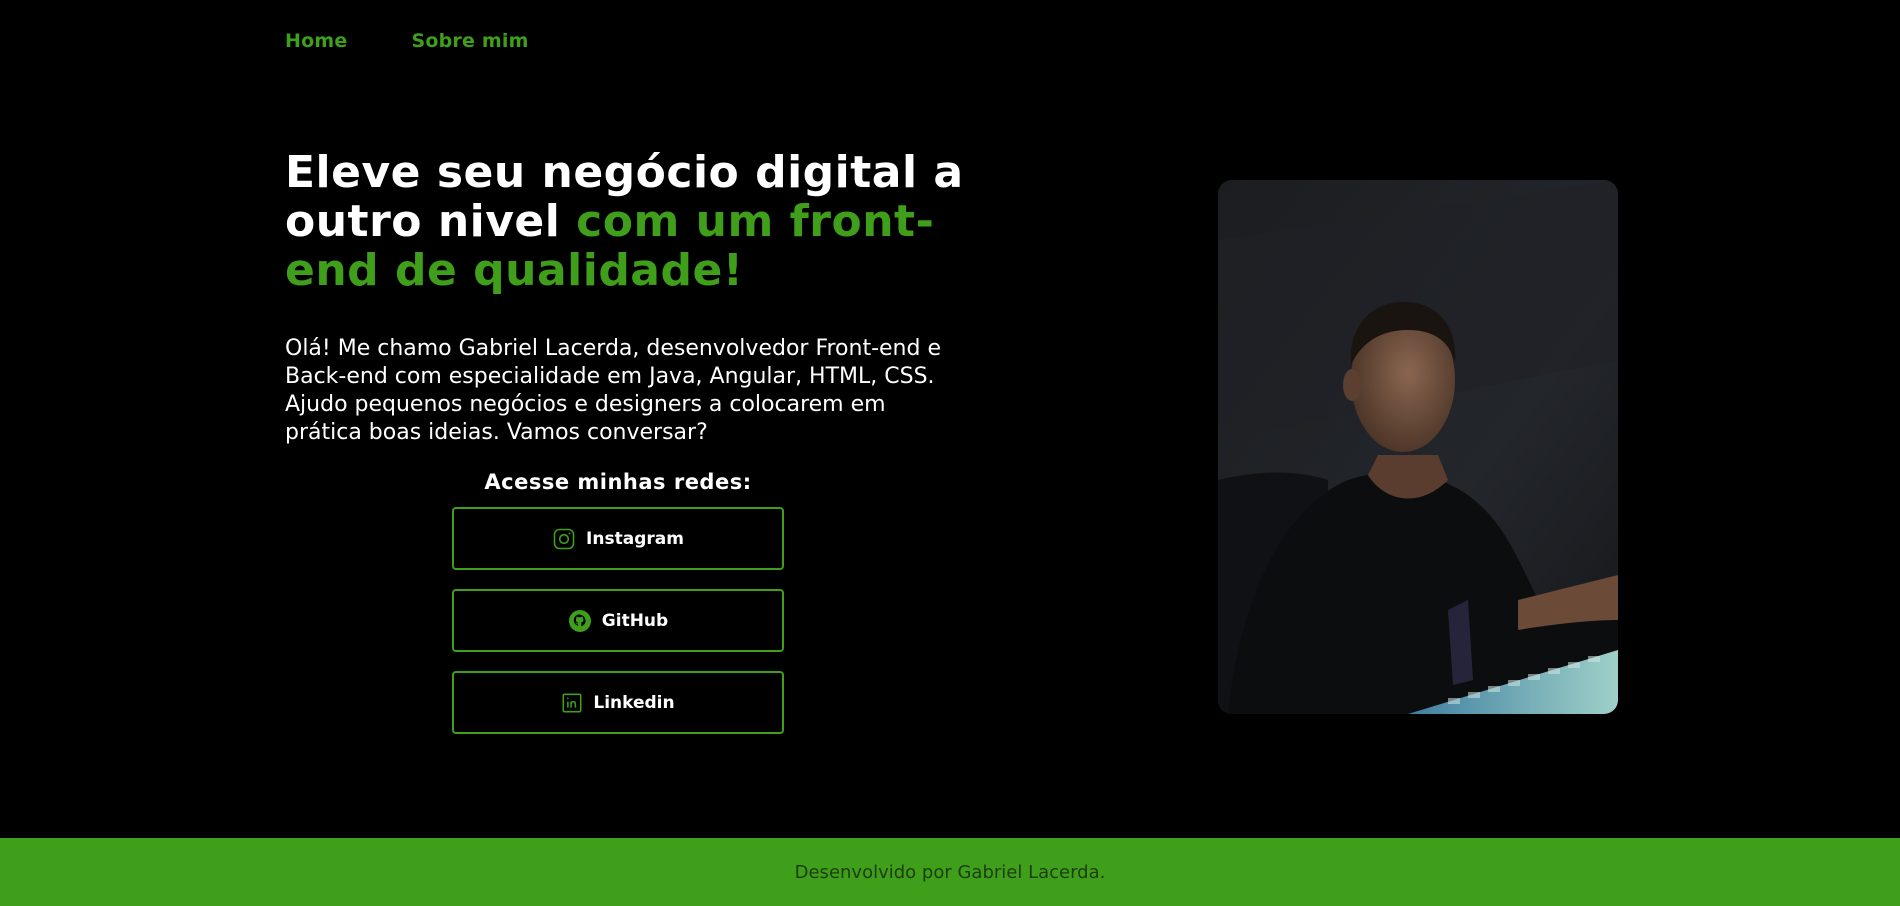 The height and width of the screenshot is (906, 1900). What do you see at coordinates (580, 621) in the screenshot?
I see `github-icon` at bounding box center [580, 621].